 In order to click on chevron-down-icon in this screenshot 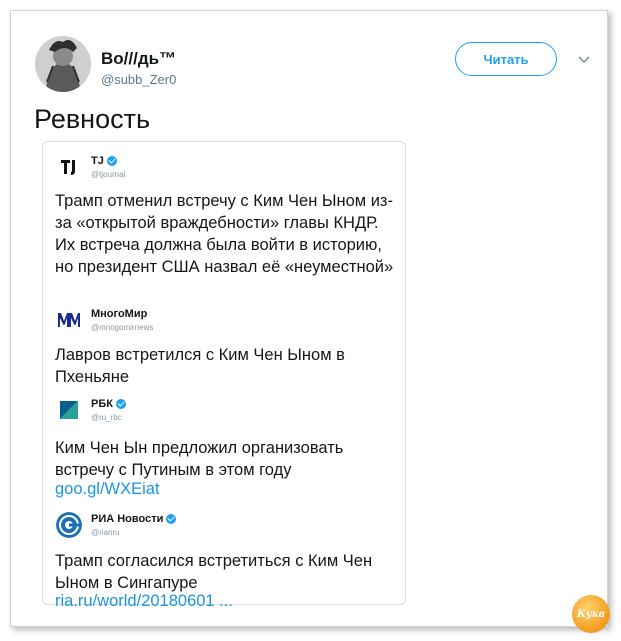, I will do `click(584, 60)`.